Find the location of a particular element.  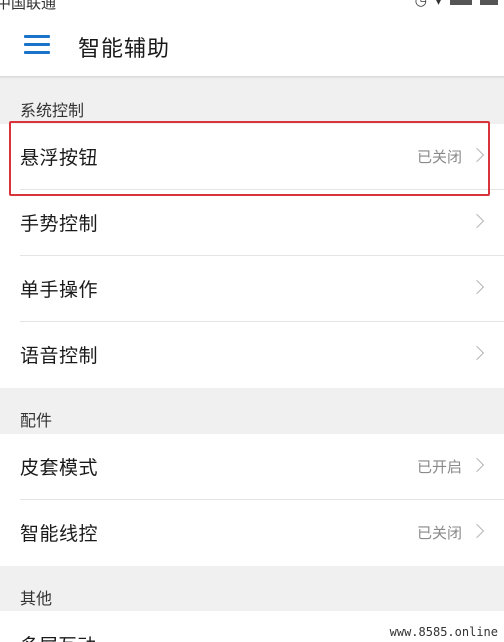

battery-icon is located at coordinates (489, 2).